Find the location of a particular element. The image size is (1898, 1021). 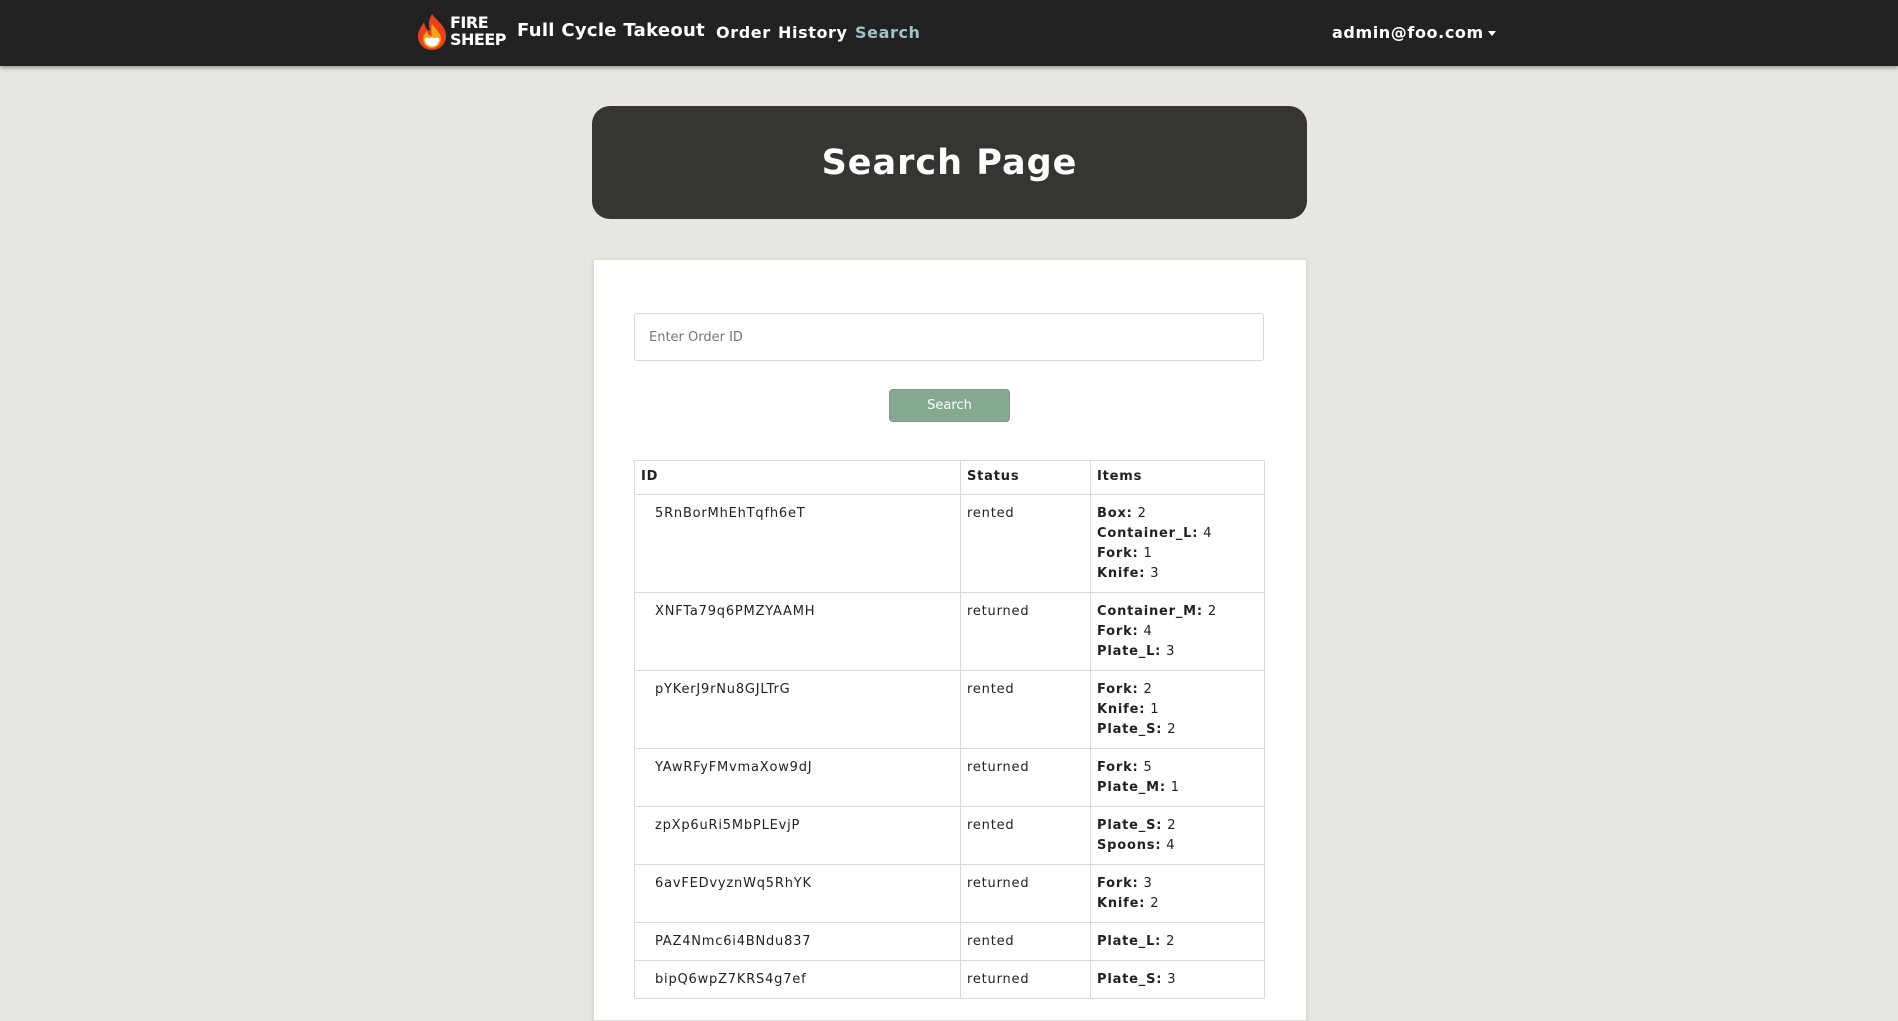

item-line: Plate_M: 1 is located at coordinates (1177, 788).